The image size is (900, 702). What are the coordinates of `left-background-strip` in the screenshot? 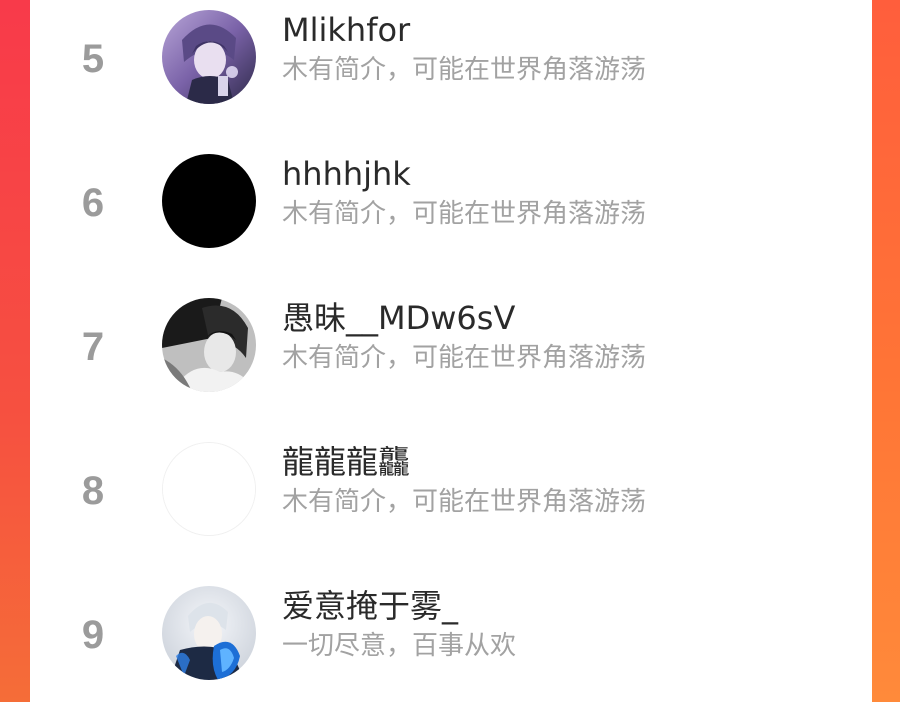 It's located at (15, 351).